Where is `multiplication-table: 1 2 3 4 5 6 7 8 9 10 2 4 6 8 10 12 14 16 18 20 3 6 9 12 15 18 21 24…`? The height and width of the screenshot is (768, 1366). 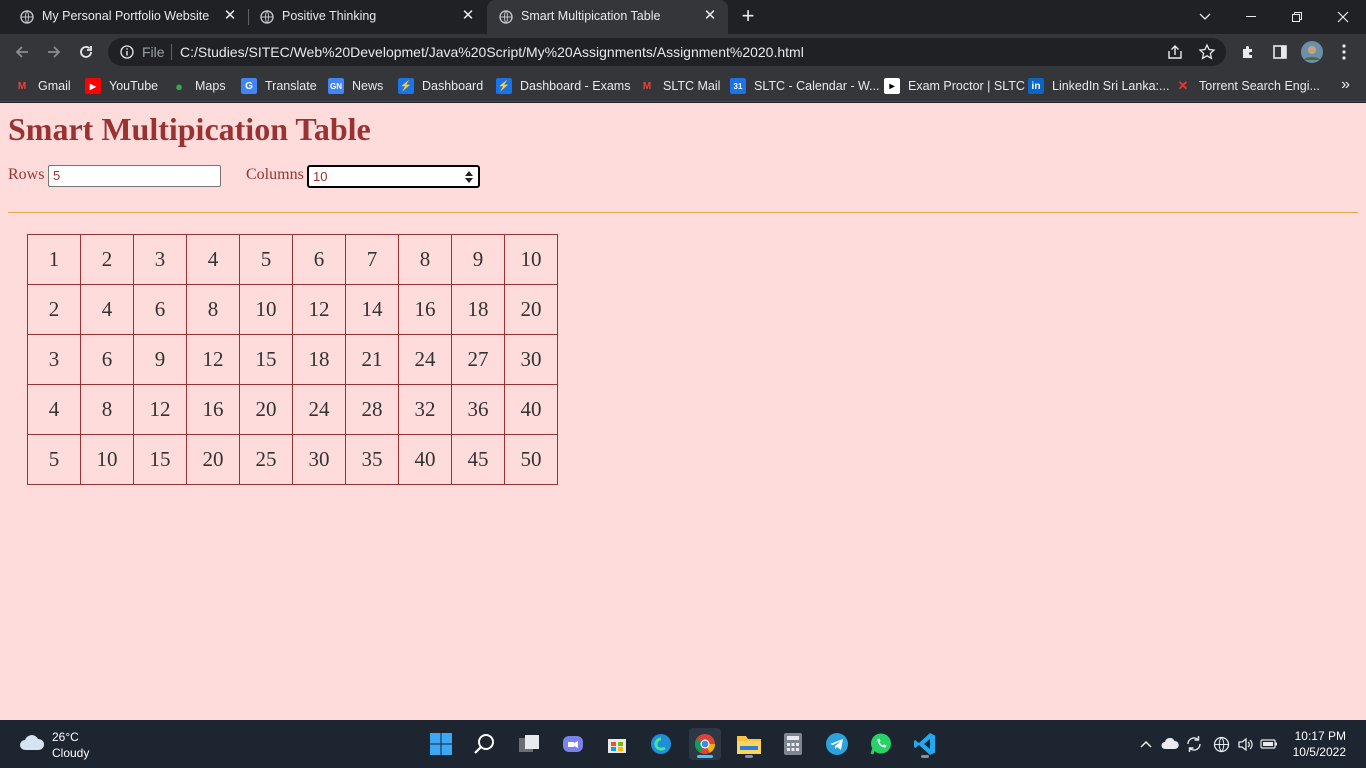 multiplication-table: 1 2 3 4 5 6 7 8 9 10 2 4 6 8 10 12 14 16 18 20 3 6 9 12 15 18 21 24… is located at coordinates (292, 359).